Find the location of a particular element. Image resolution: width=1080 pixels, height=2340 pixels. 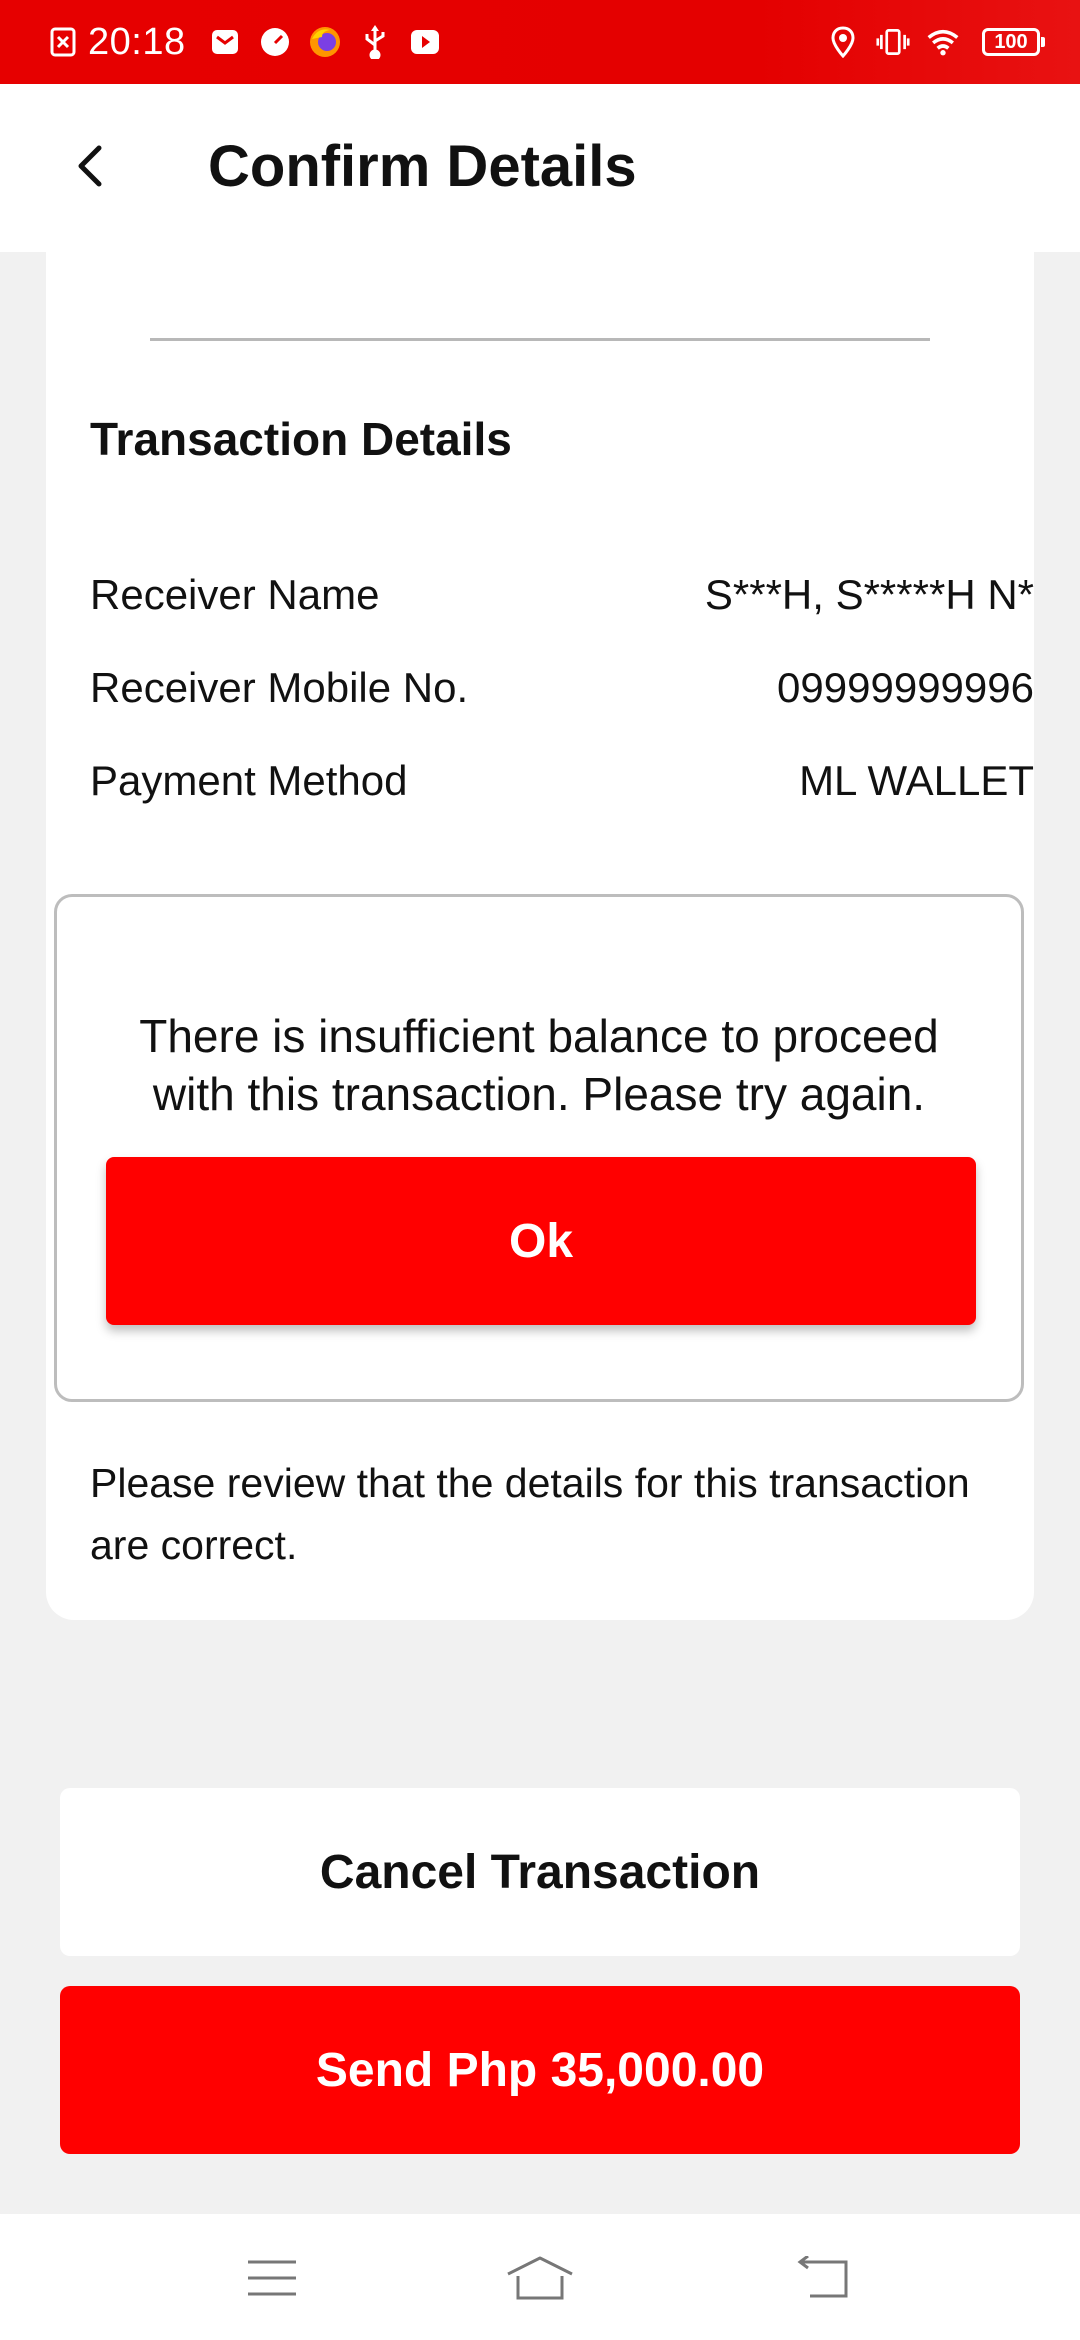

nav-back-button is located at coordinates (824, 2280).